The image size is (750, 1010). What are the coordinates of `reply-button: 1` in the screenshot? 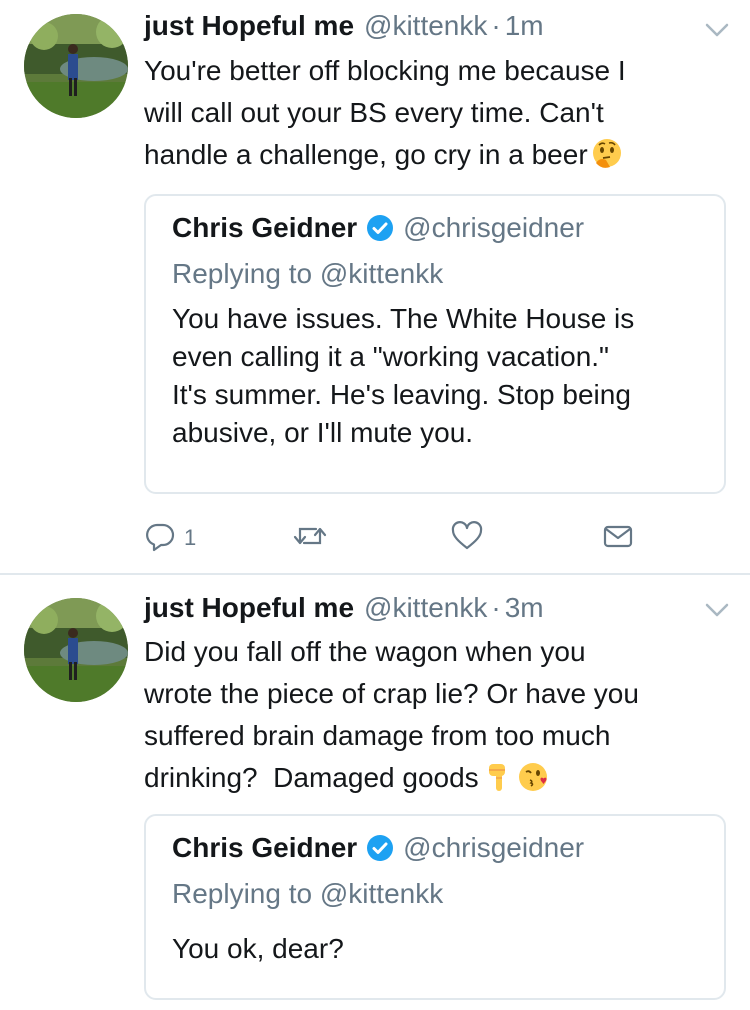 It's located at (170, 538).